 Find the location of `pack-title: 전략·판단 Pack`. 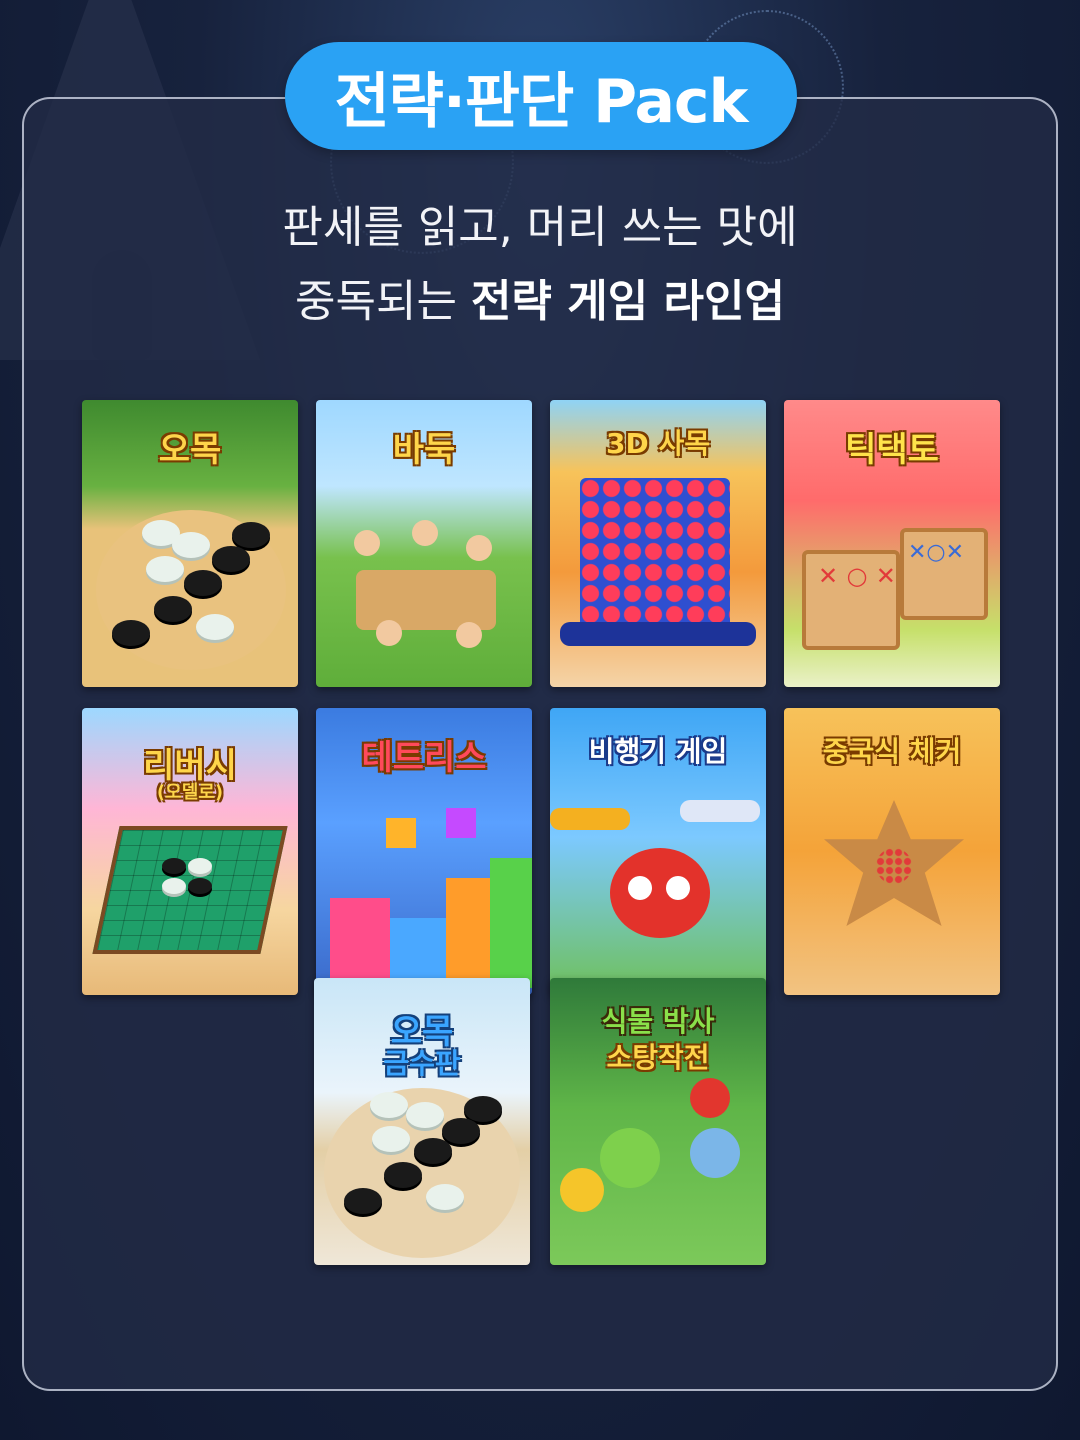

pack-title: 전략·판단 Pack is located at coordinates (541, 101).